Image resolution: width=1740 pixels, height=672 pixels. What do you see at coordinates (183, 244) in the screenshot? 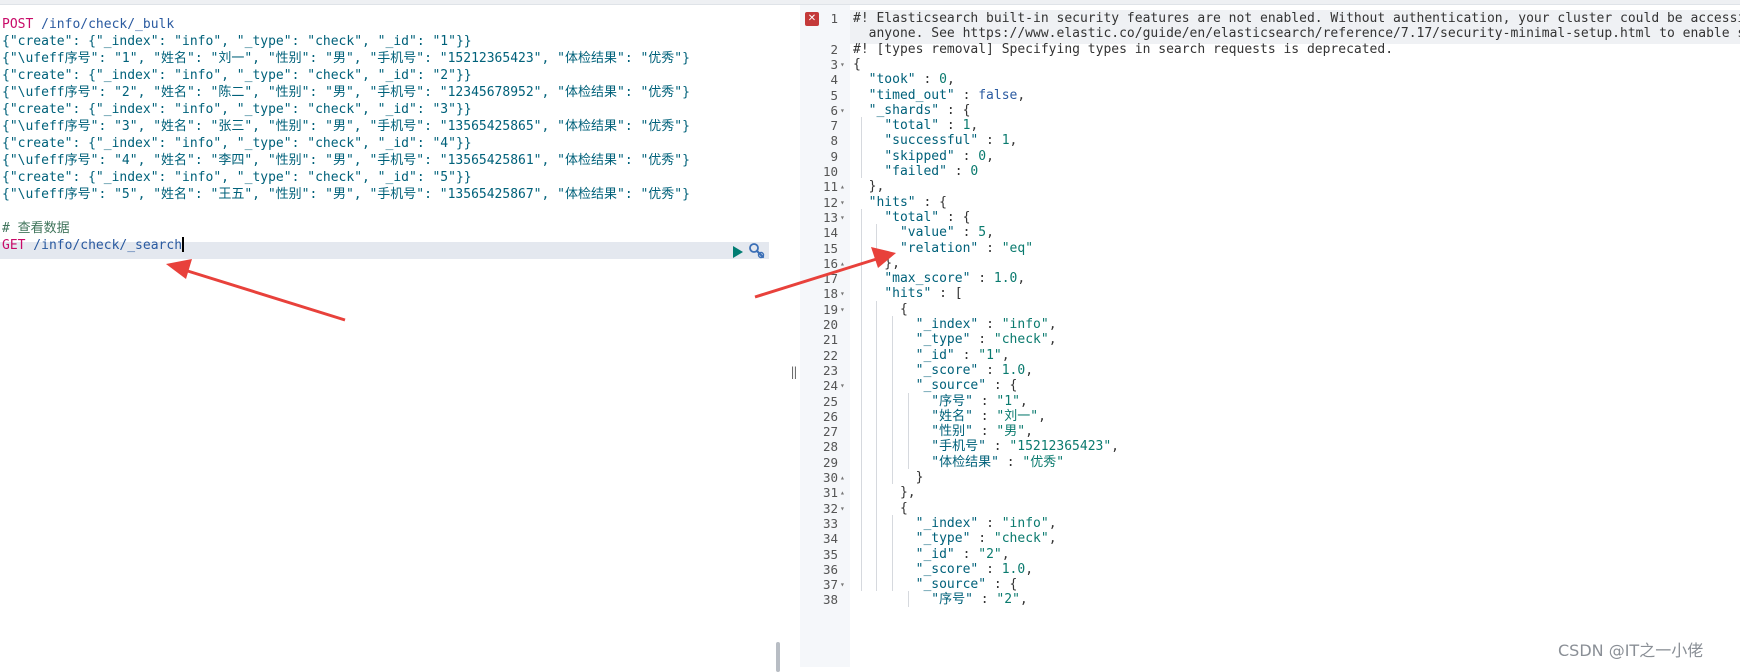
I see `text-cursor` at bounding box center [183, 244].